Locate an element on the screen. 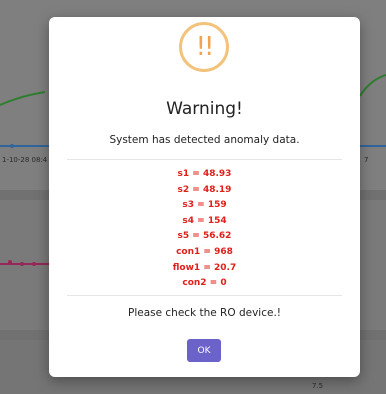  warning-exclamation-icon: !! is located at coordinates (204, 47).